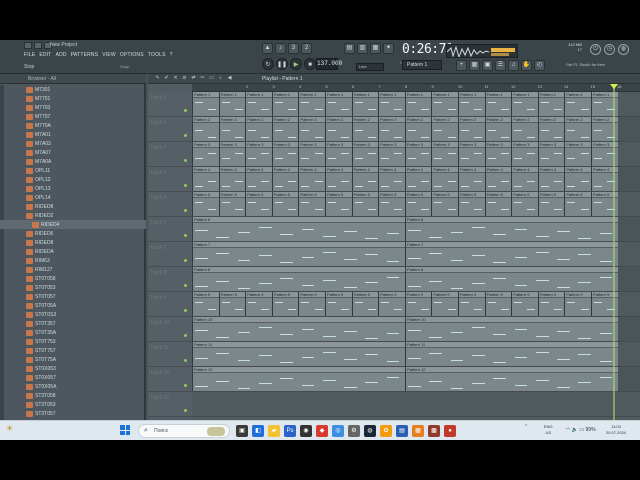 The height and width of the screenshot is (480, 640). What do you see at coordinates (362, 48) in the screenshot?
I see `piano-roll-icon: ▥` at bounding box center [362, 48].